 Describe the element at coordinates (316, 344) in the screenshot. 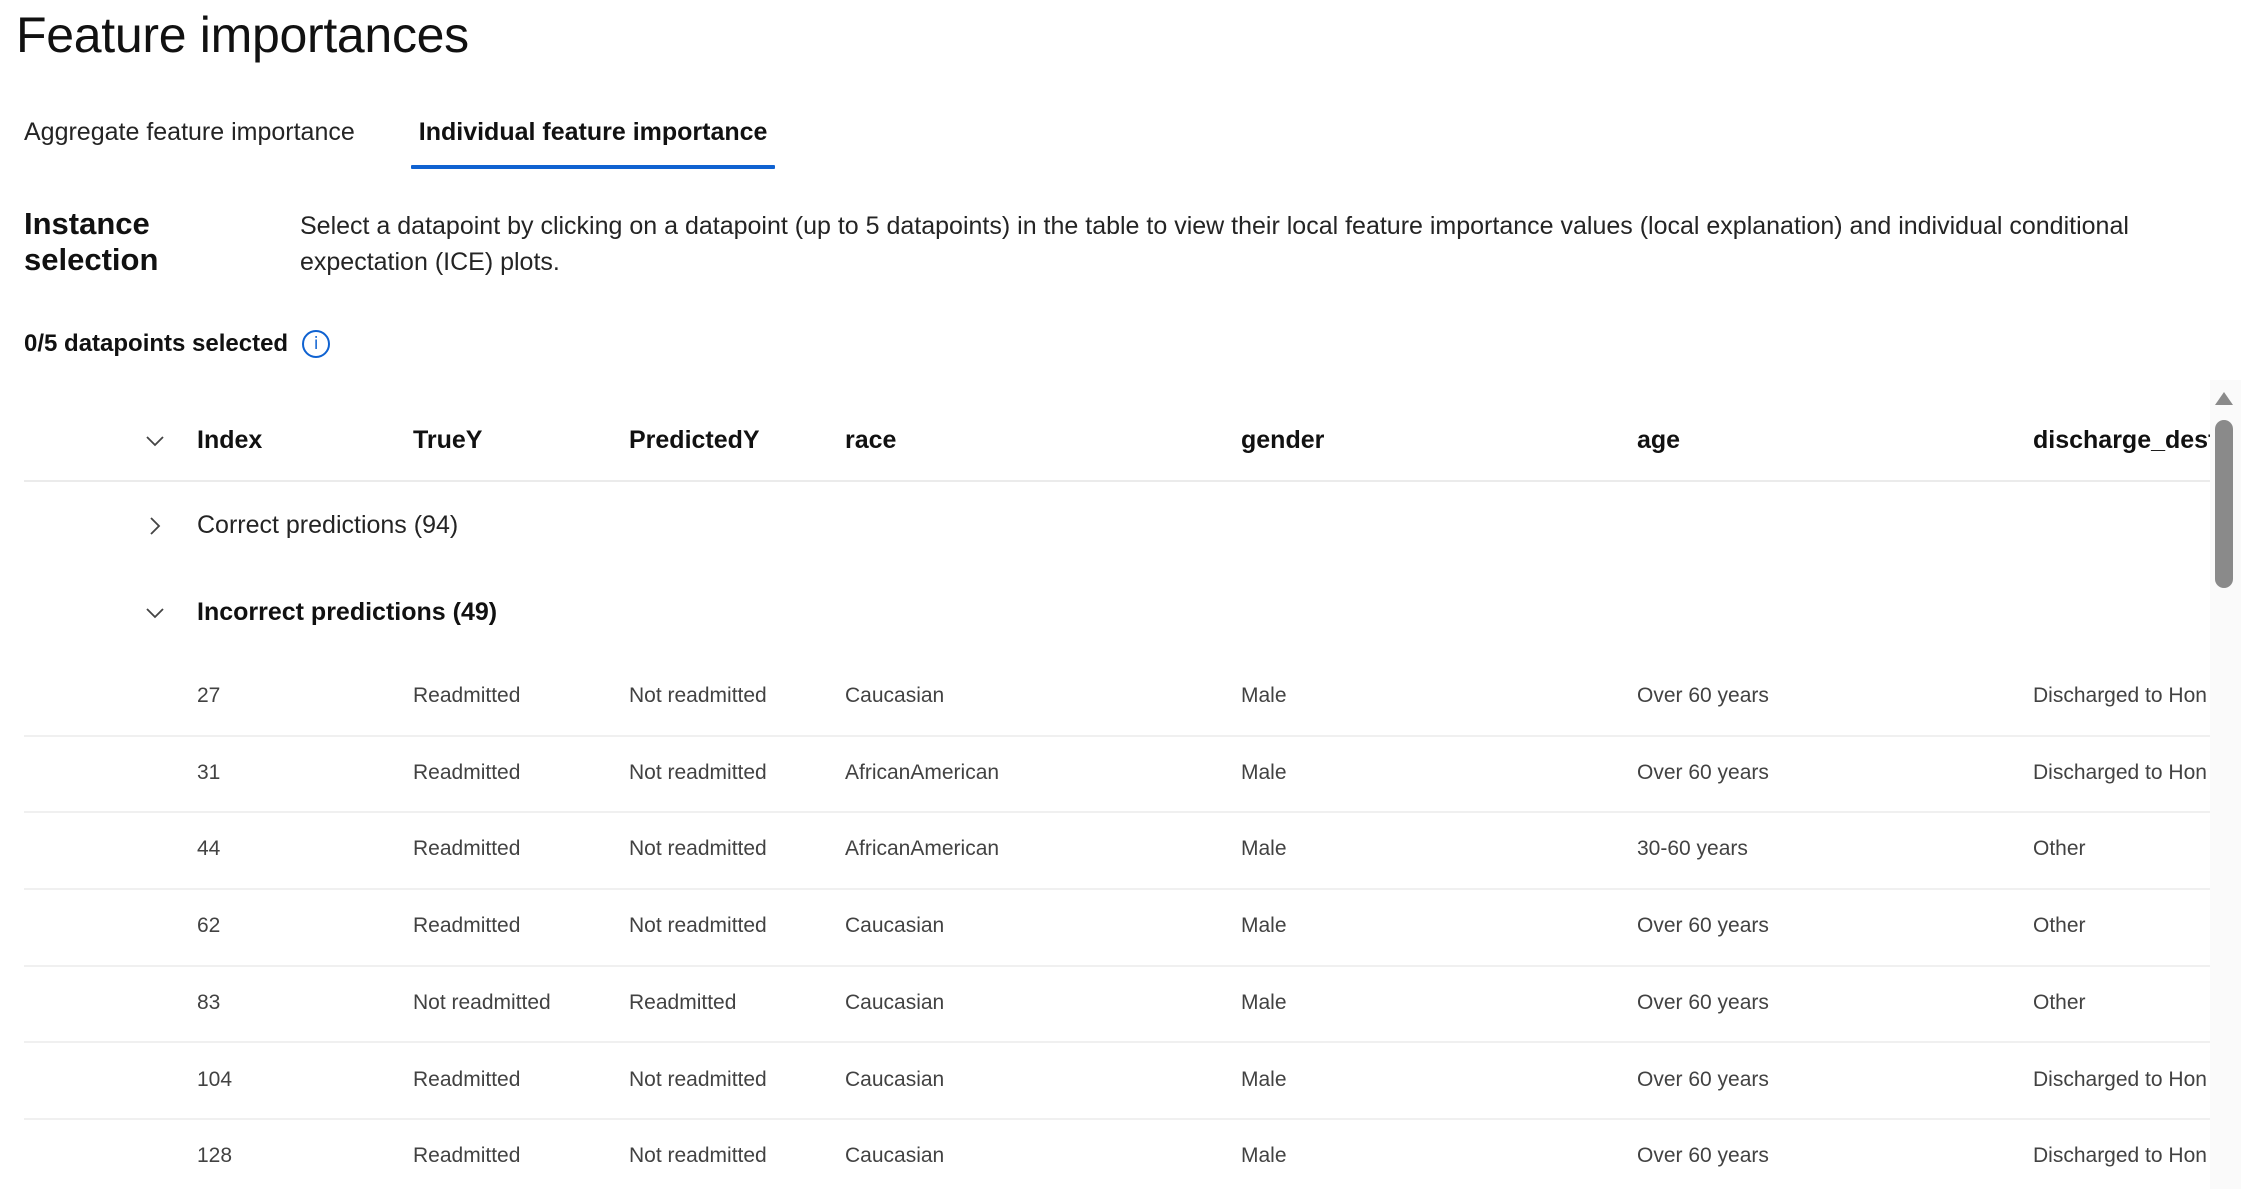

I see `info-icon: i` at that location.